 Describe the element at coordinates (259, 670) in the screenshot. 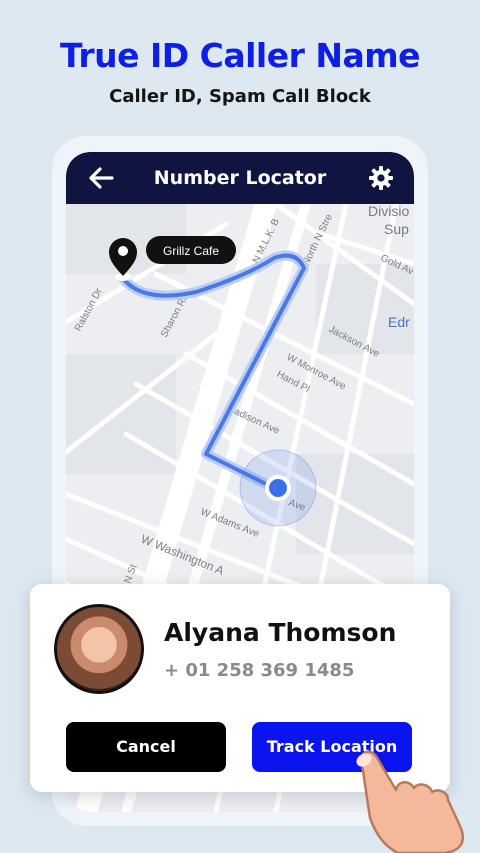

I see `caller-number: + 01 258 369 1485` at that location.